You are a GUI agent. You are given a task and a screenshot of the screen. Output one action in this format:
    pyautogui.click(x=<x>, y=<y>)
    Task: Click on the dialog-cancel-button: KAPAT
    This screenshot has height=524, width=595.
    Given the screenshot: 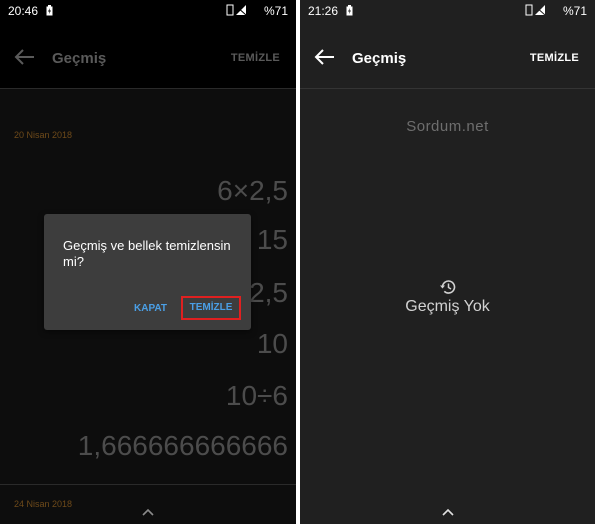 What is the action you would take?
    pyautogui.click(x=150, y=308)
    